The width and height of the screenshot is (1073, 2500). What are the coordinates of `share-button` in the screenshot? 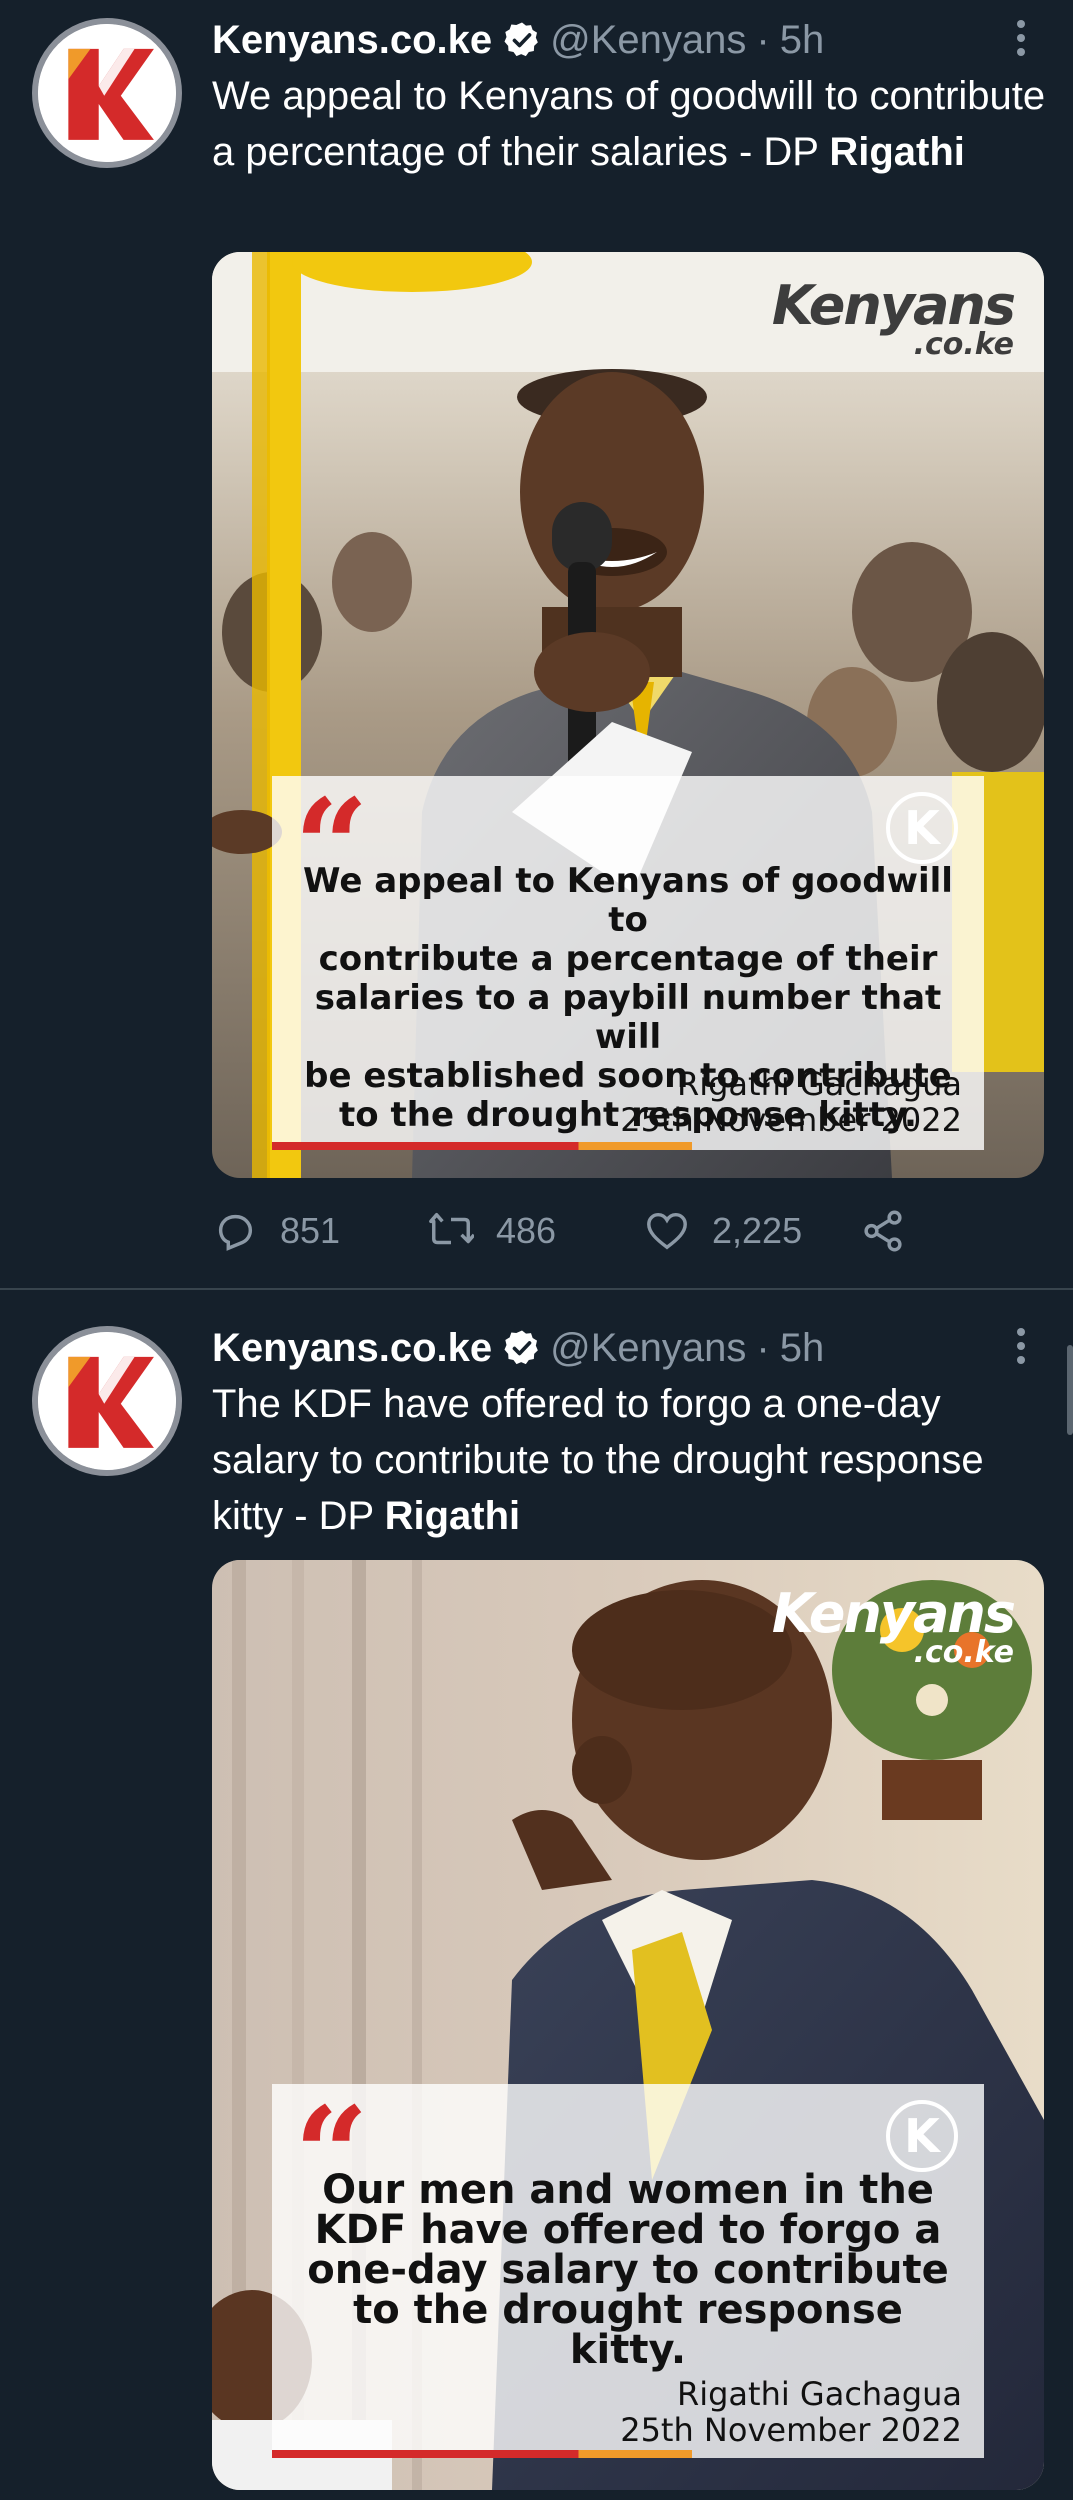 It's located at (883, 1231).